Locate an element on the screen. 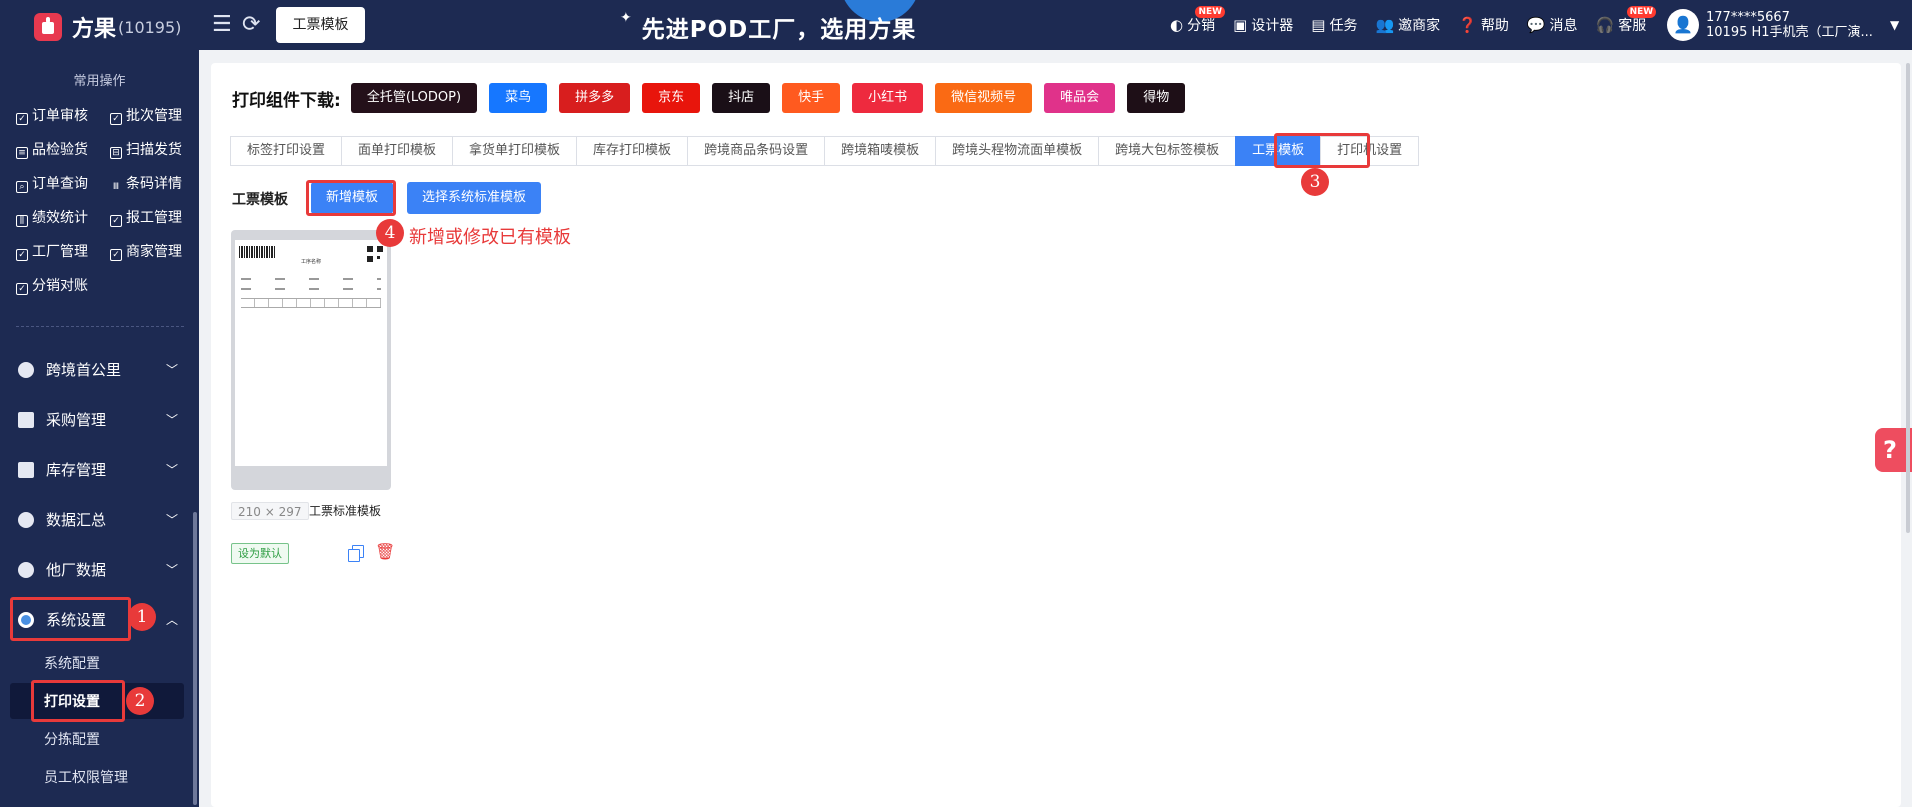 The image size is (1912, 807). menu-label: 他厂数据 is located at coordinates (76, 570).